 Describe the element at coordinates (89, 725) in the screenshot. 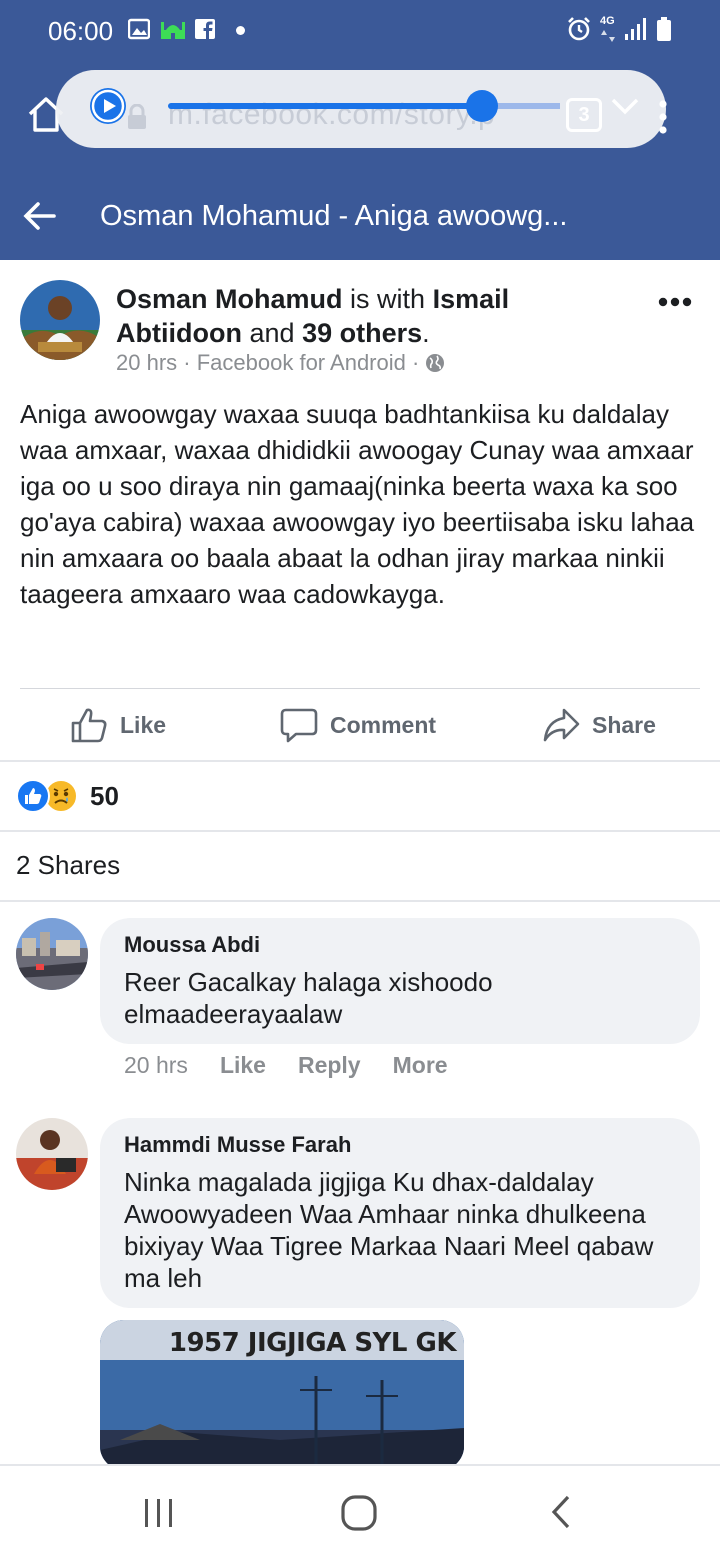

I see `like-icon` at that location.